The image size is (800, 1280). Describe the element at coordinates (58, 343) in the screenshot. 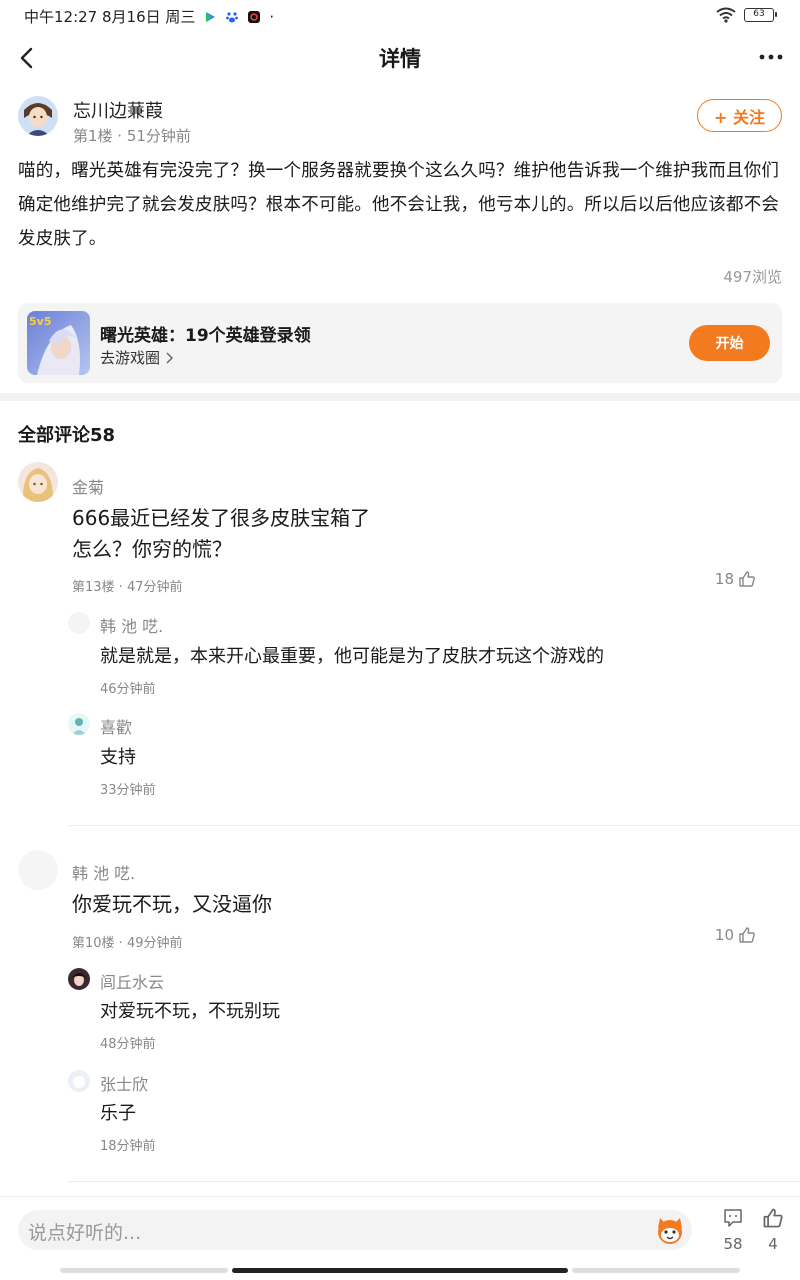

I see `game-thumbnail: 5v5` at that location.